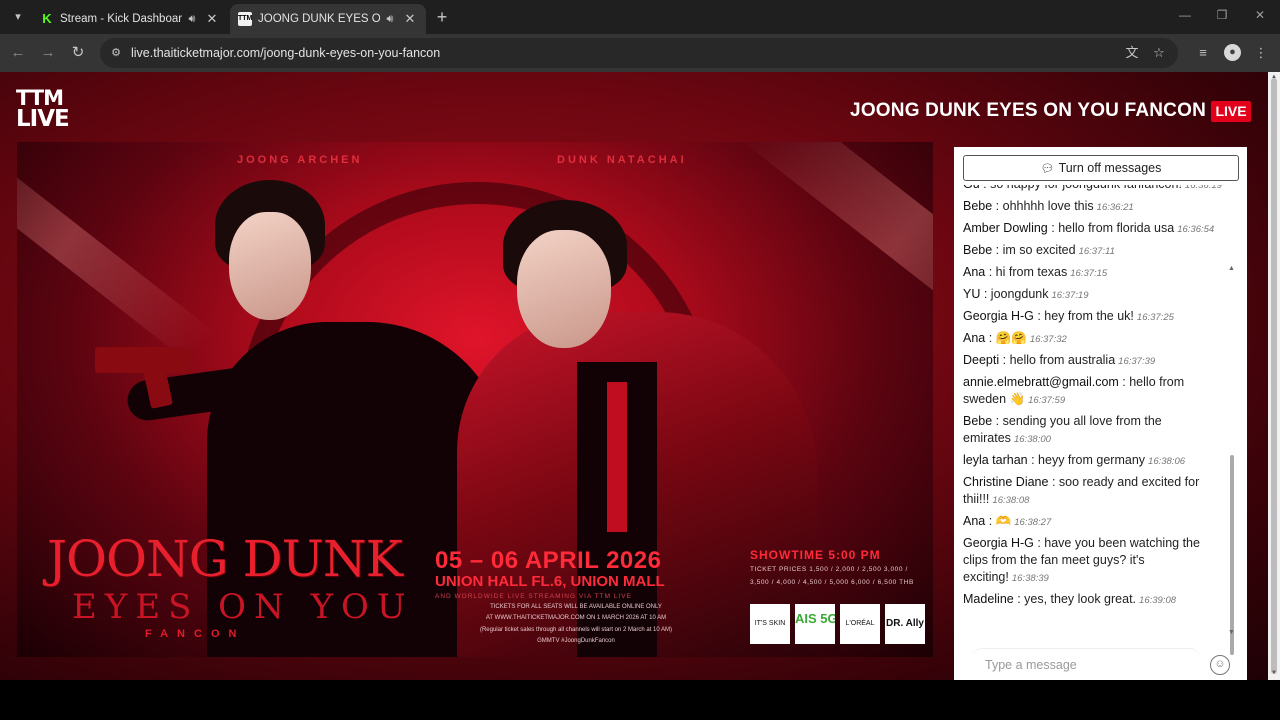 This screenshot has height=720, width=1280. I want to click on chat-message: Bebe : im so excited 16:37:11, so click(1094, 251).